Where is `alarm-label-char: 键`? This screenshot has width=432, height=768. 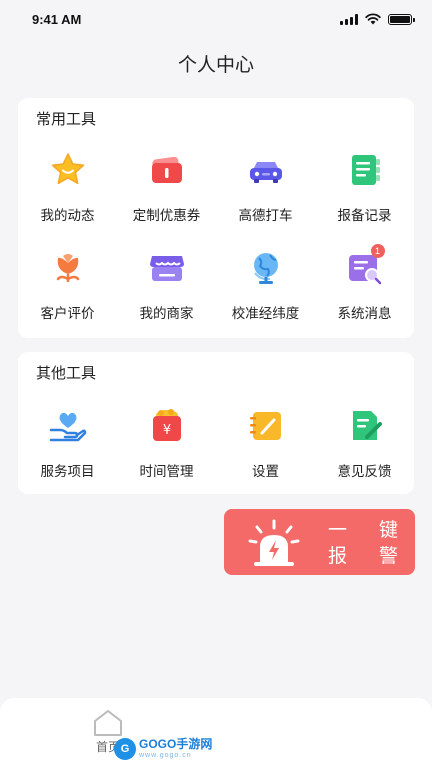
alarm-label-char: 键 is located at coordinates (388, 530).